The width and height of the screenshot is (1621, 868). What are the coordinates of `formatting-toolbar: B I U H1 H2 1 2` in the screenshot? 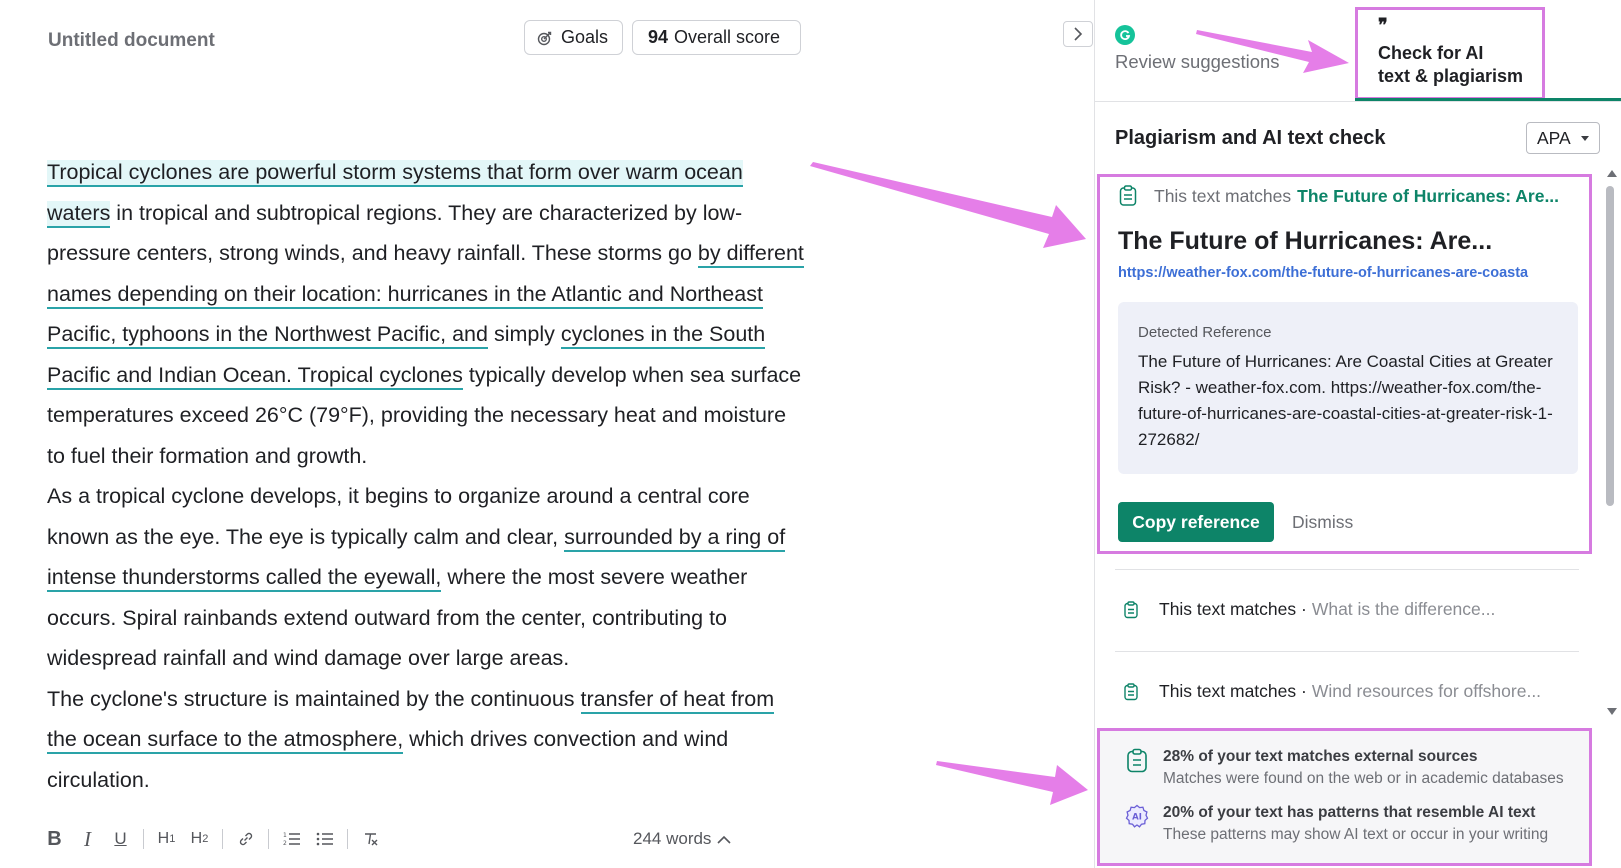 It's located at (212, 839).